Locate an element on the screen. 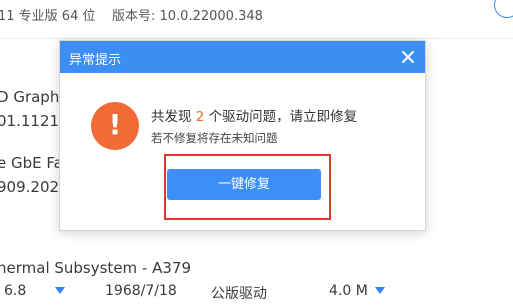 The image size is (513, 307). device-name: hermal Subsystem - A379 is located at coordinates (95, 268).